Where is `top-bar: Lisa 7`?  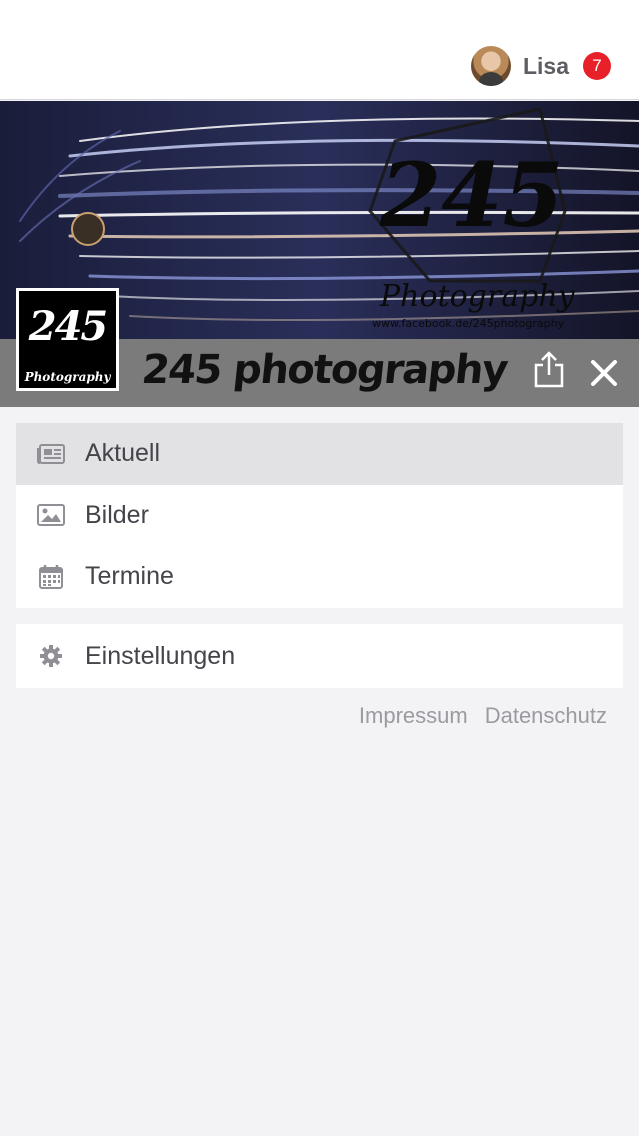 top-bar: Lisa 7 is located at coordinates (319, 50).